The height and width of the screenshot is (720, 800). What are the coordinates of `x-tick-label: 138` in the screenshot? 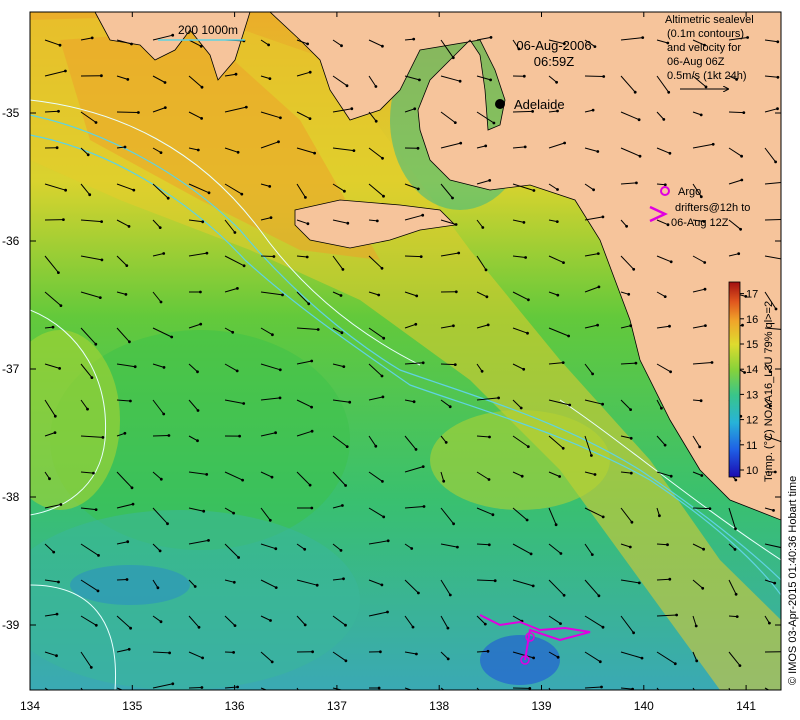 It's located at (439, 706).